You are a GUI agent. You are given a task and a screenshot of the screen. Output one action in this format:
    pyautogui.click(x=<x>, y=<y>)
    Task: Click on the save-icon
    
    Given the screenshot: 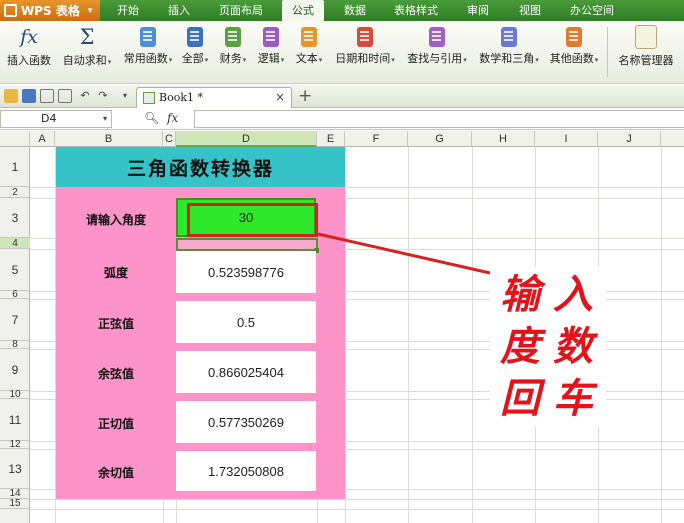 What is the action you would take?
    pyautogui.click(x=29, y=96)
    